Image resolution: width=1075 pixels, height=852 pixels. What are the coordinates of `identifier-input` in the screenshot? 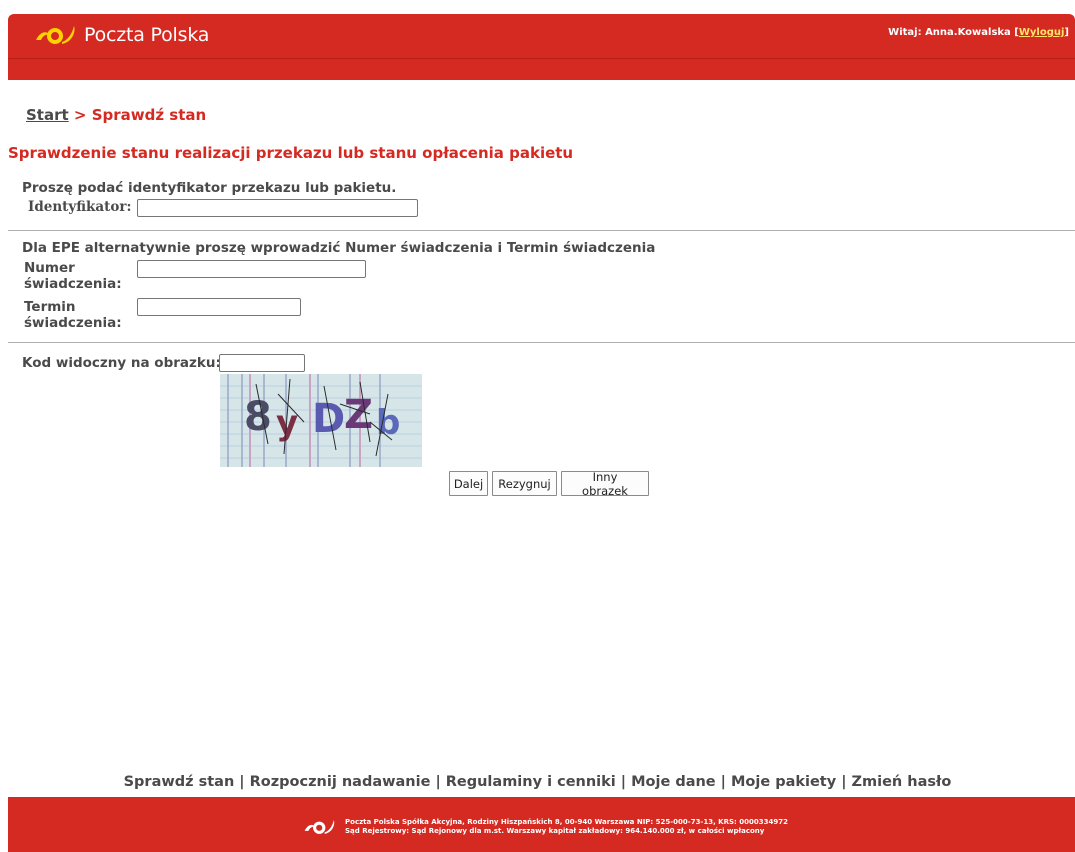 It's located at (277, 208).